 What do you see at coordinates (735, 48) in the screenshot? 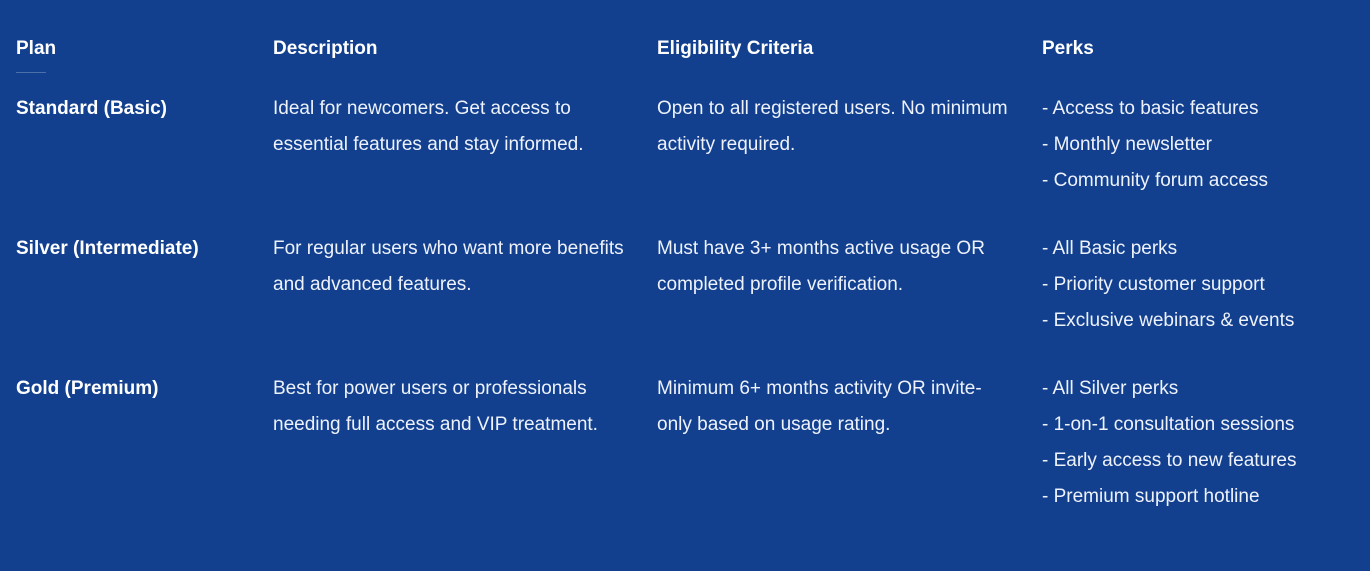
I see `header-eligibility: Eligibility Criteria` at bounding box center [735, 48].